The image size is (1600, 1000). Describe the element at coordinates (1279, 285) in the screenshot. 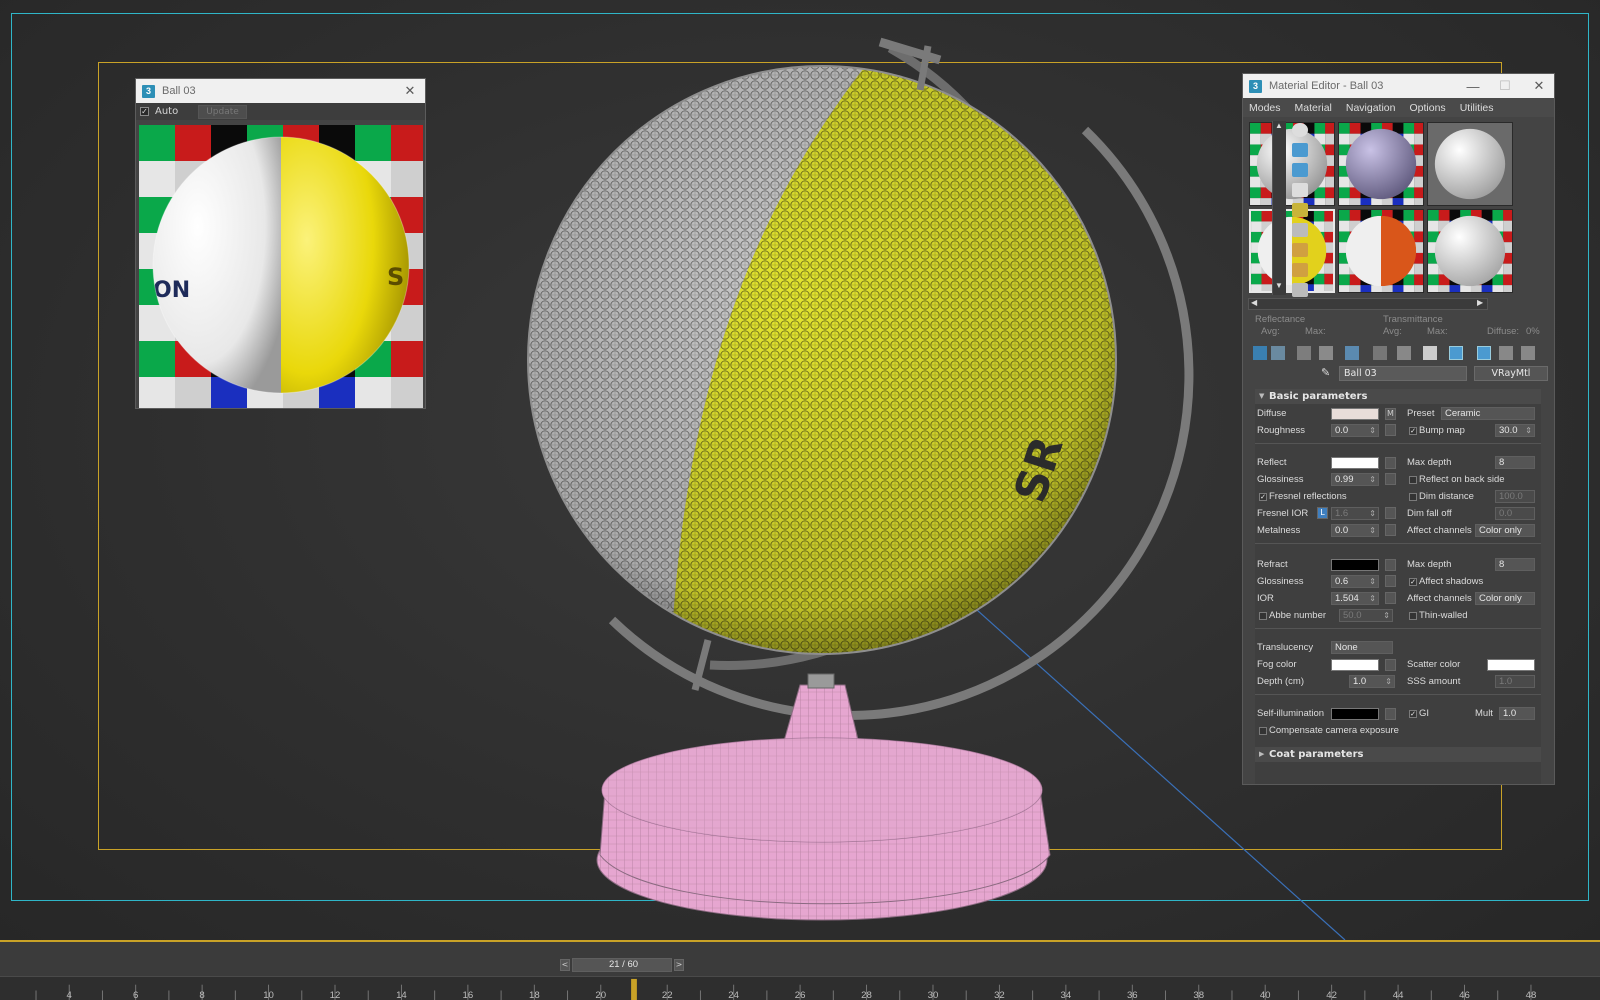

I see `chevron-down-icon: ▼` at that location.